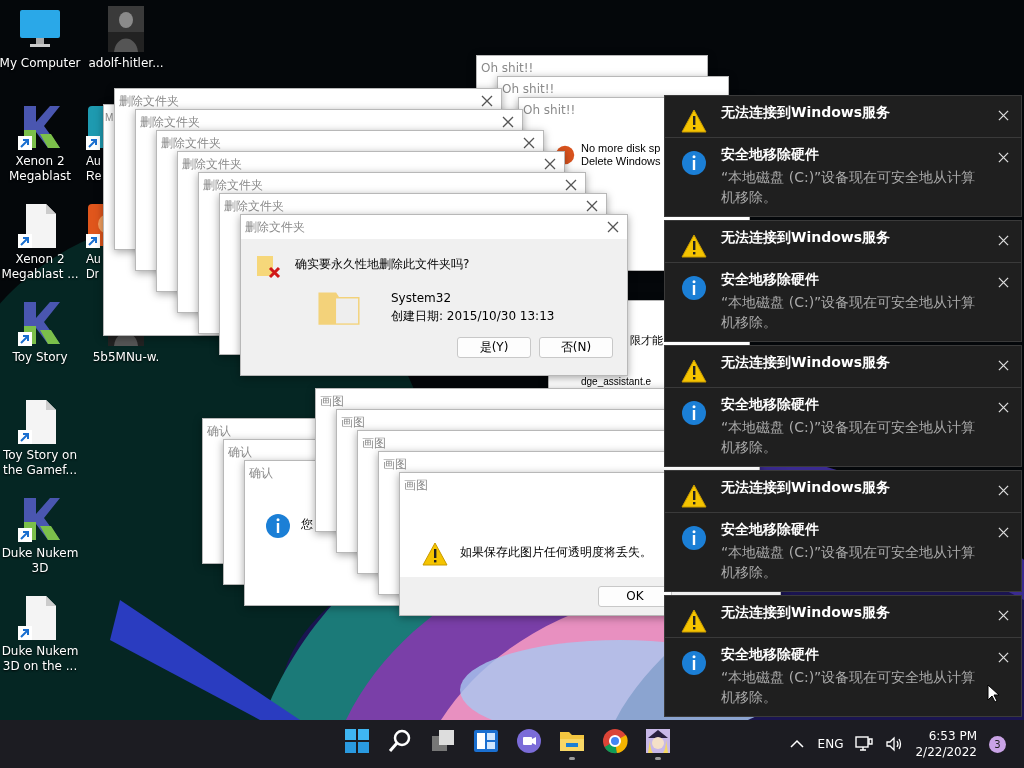  What do you see at coordinates (997, 744) in the screenshot?
I see `notification-badge: 3` at bounding box center [997, 744].